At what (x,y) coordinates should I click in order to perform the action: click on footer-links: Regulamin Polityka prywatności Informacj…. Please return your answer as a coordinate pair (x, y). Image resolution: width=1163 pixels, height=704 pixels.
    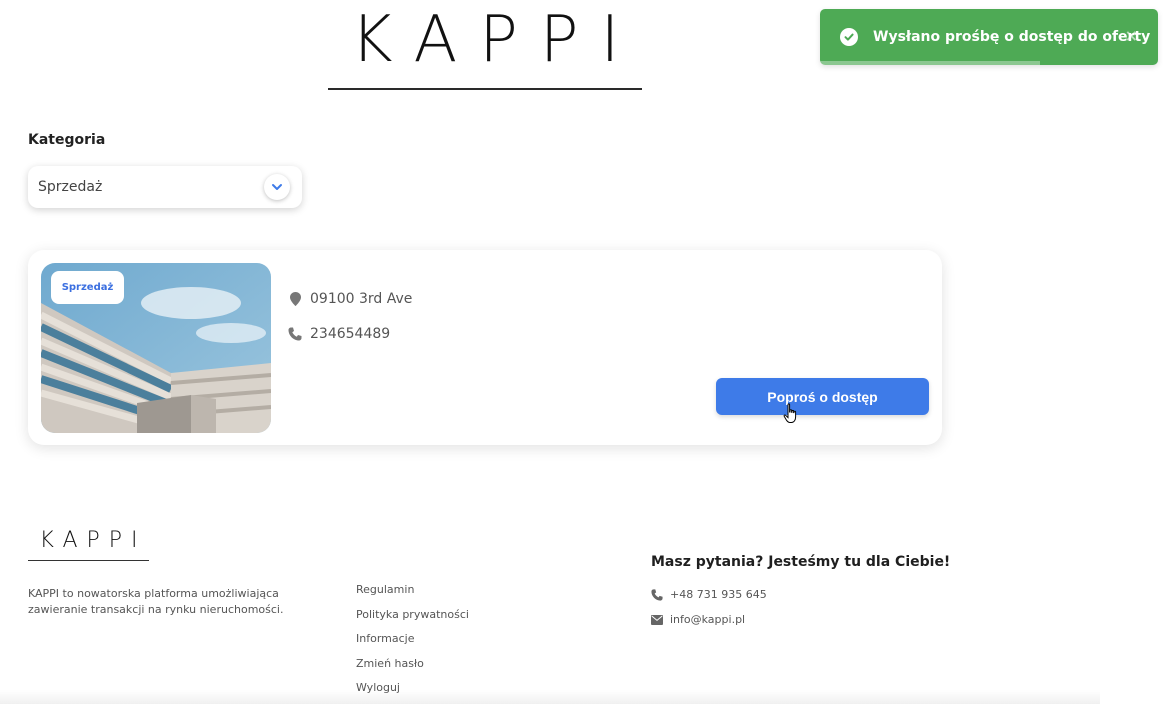
    Looking at the image, I should click on (412, 643).